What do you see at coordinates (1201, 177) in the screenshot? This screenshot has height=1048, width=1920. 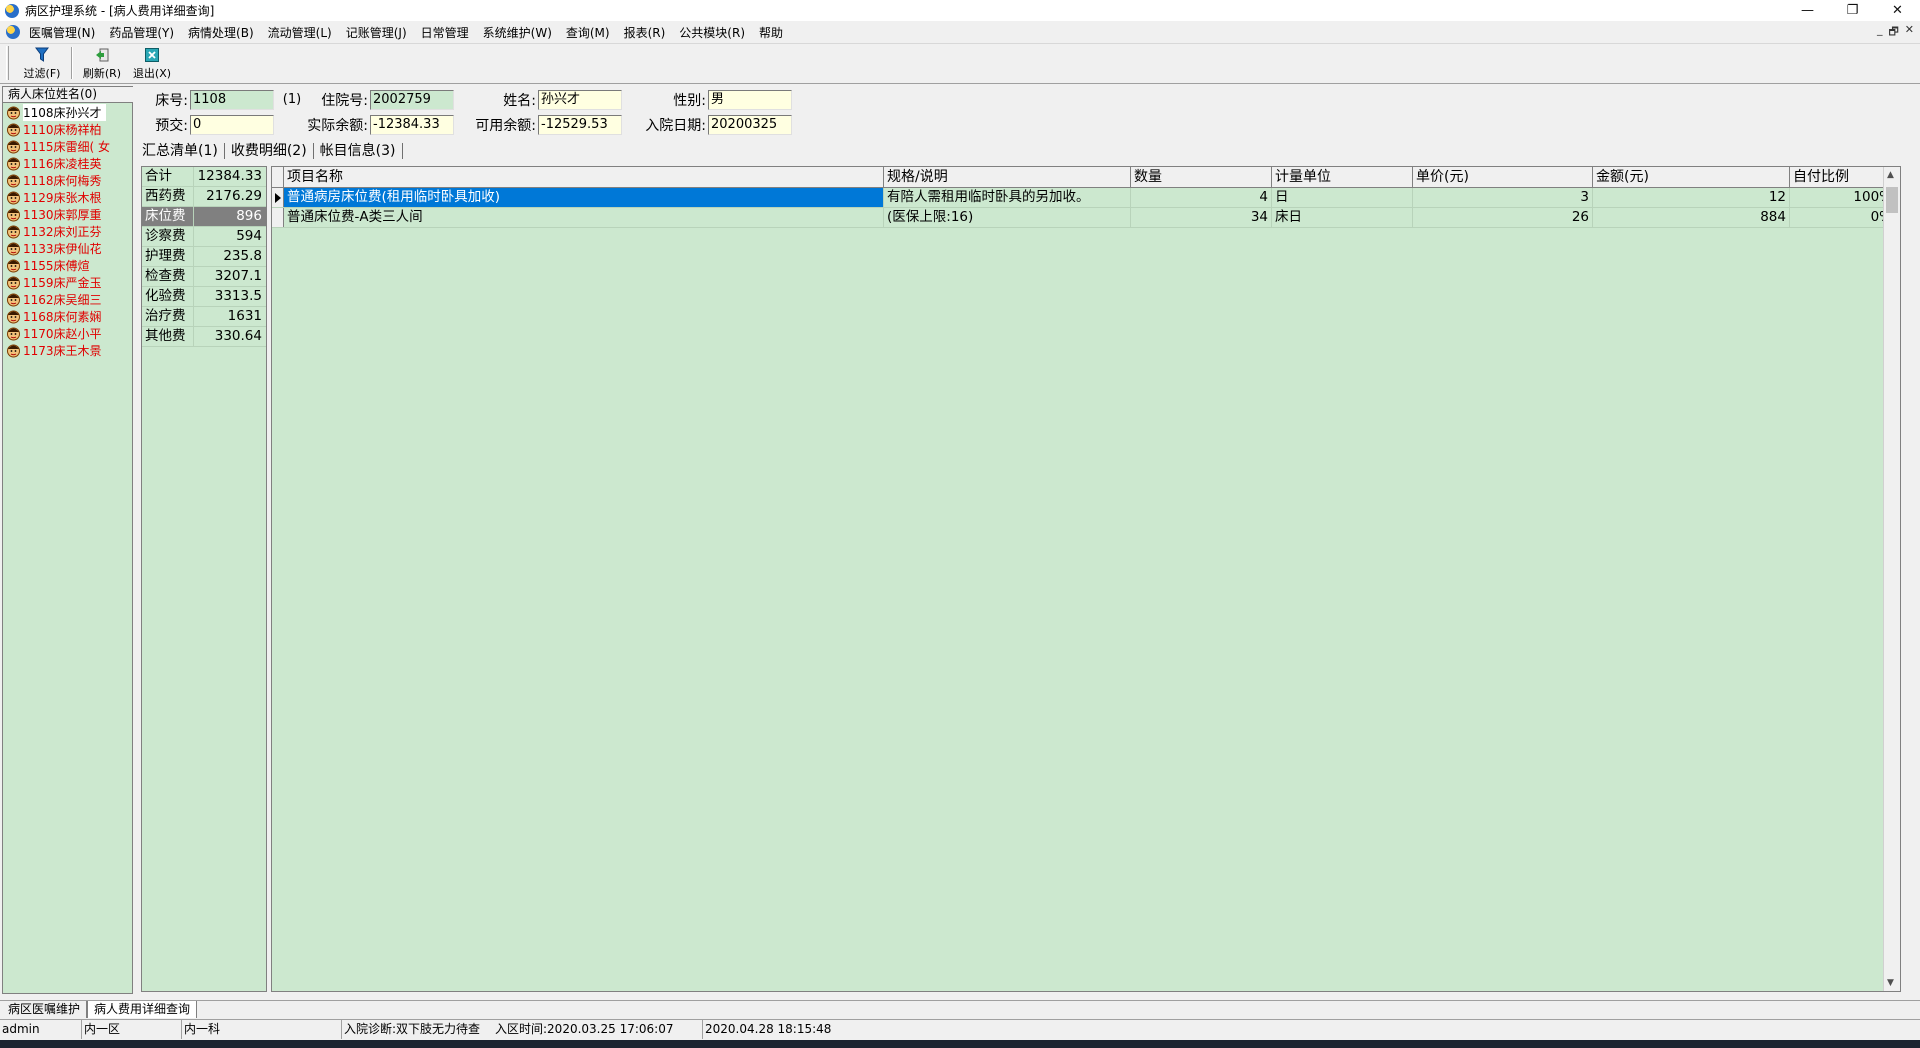 I see `col-quantity: 数量` at bounding box center [1201, 177].